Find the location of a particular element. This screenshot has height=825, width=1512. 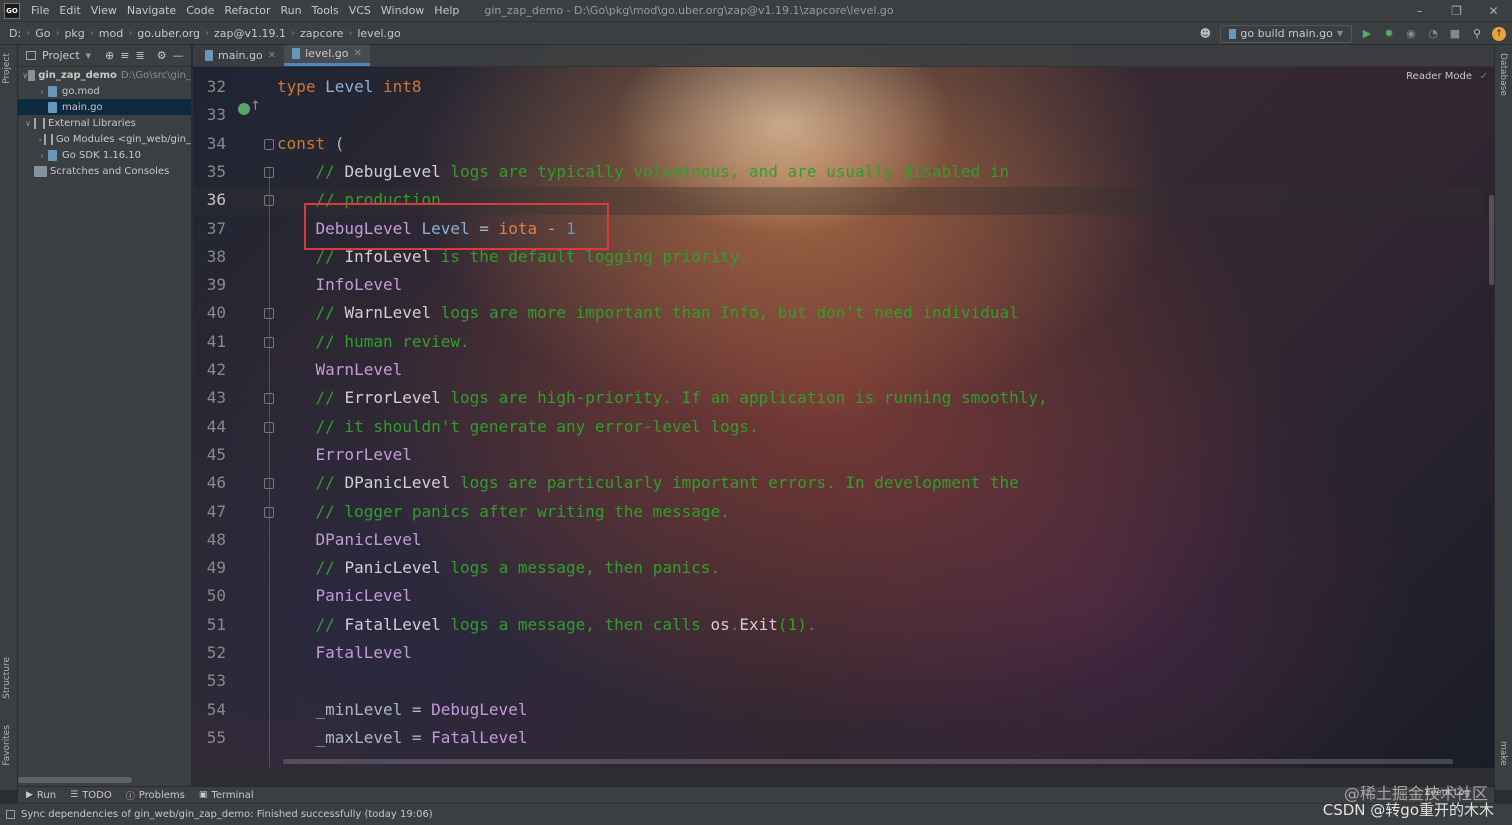

breadcrumb-item: level.go is located at coordinates (378, 33).